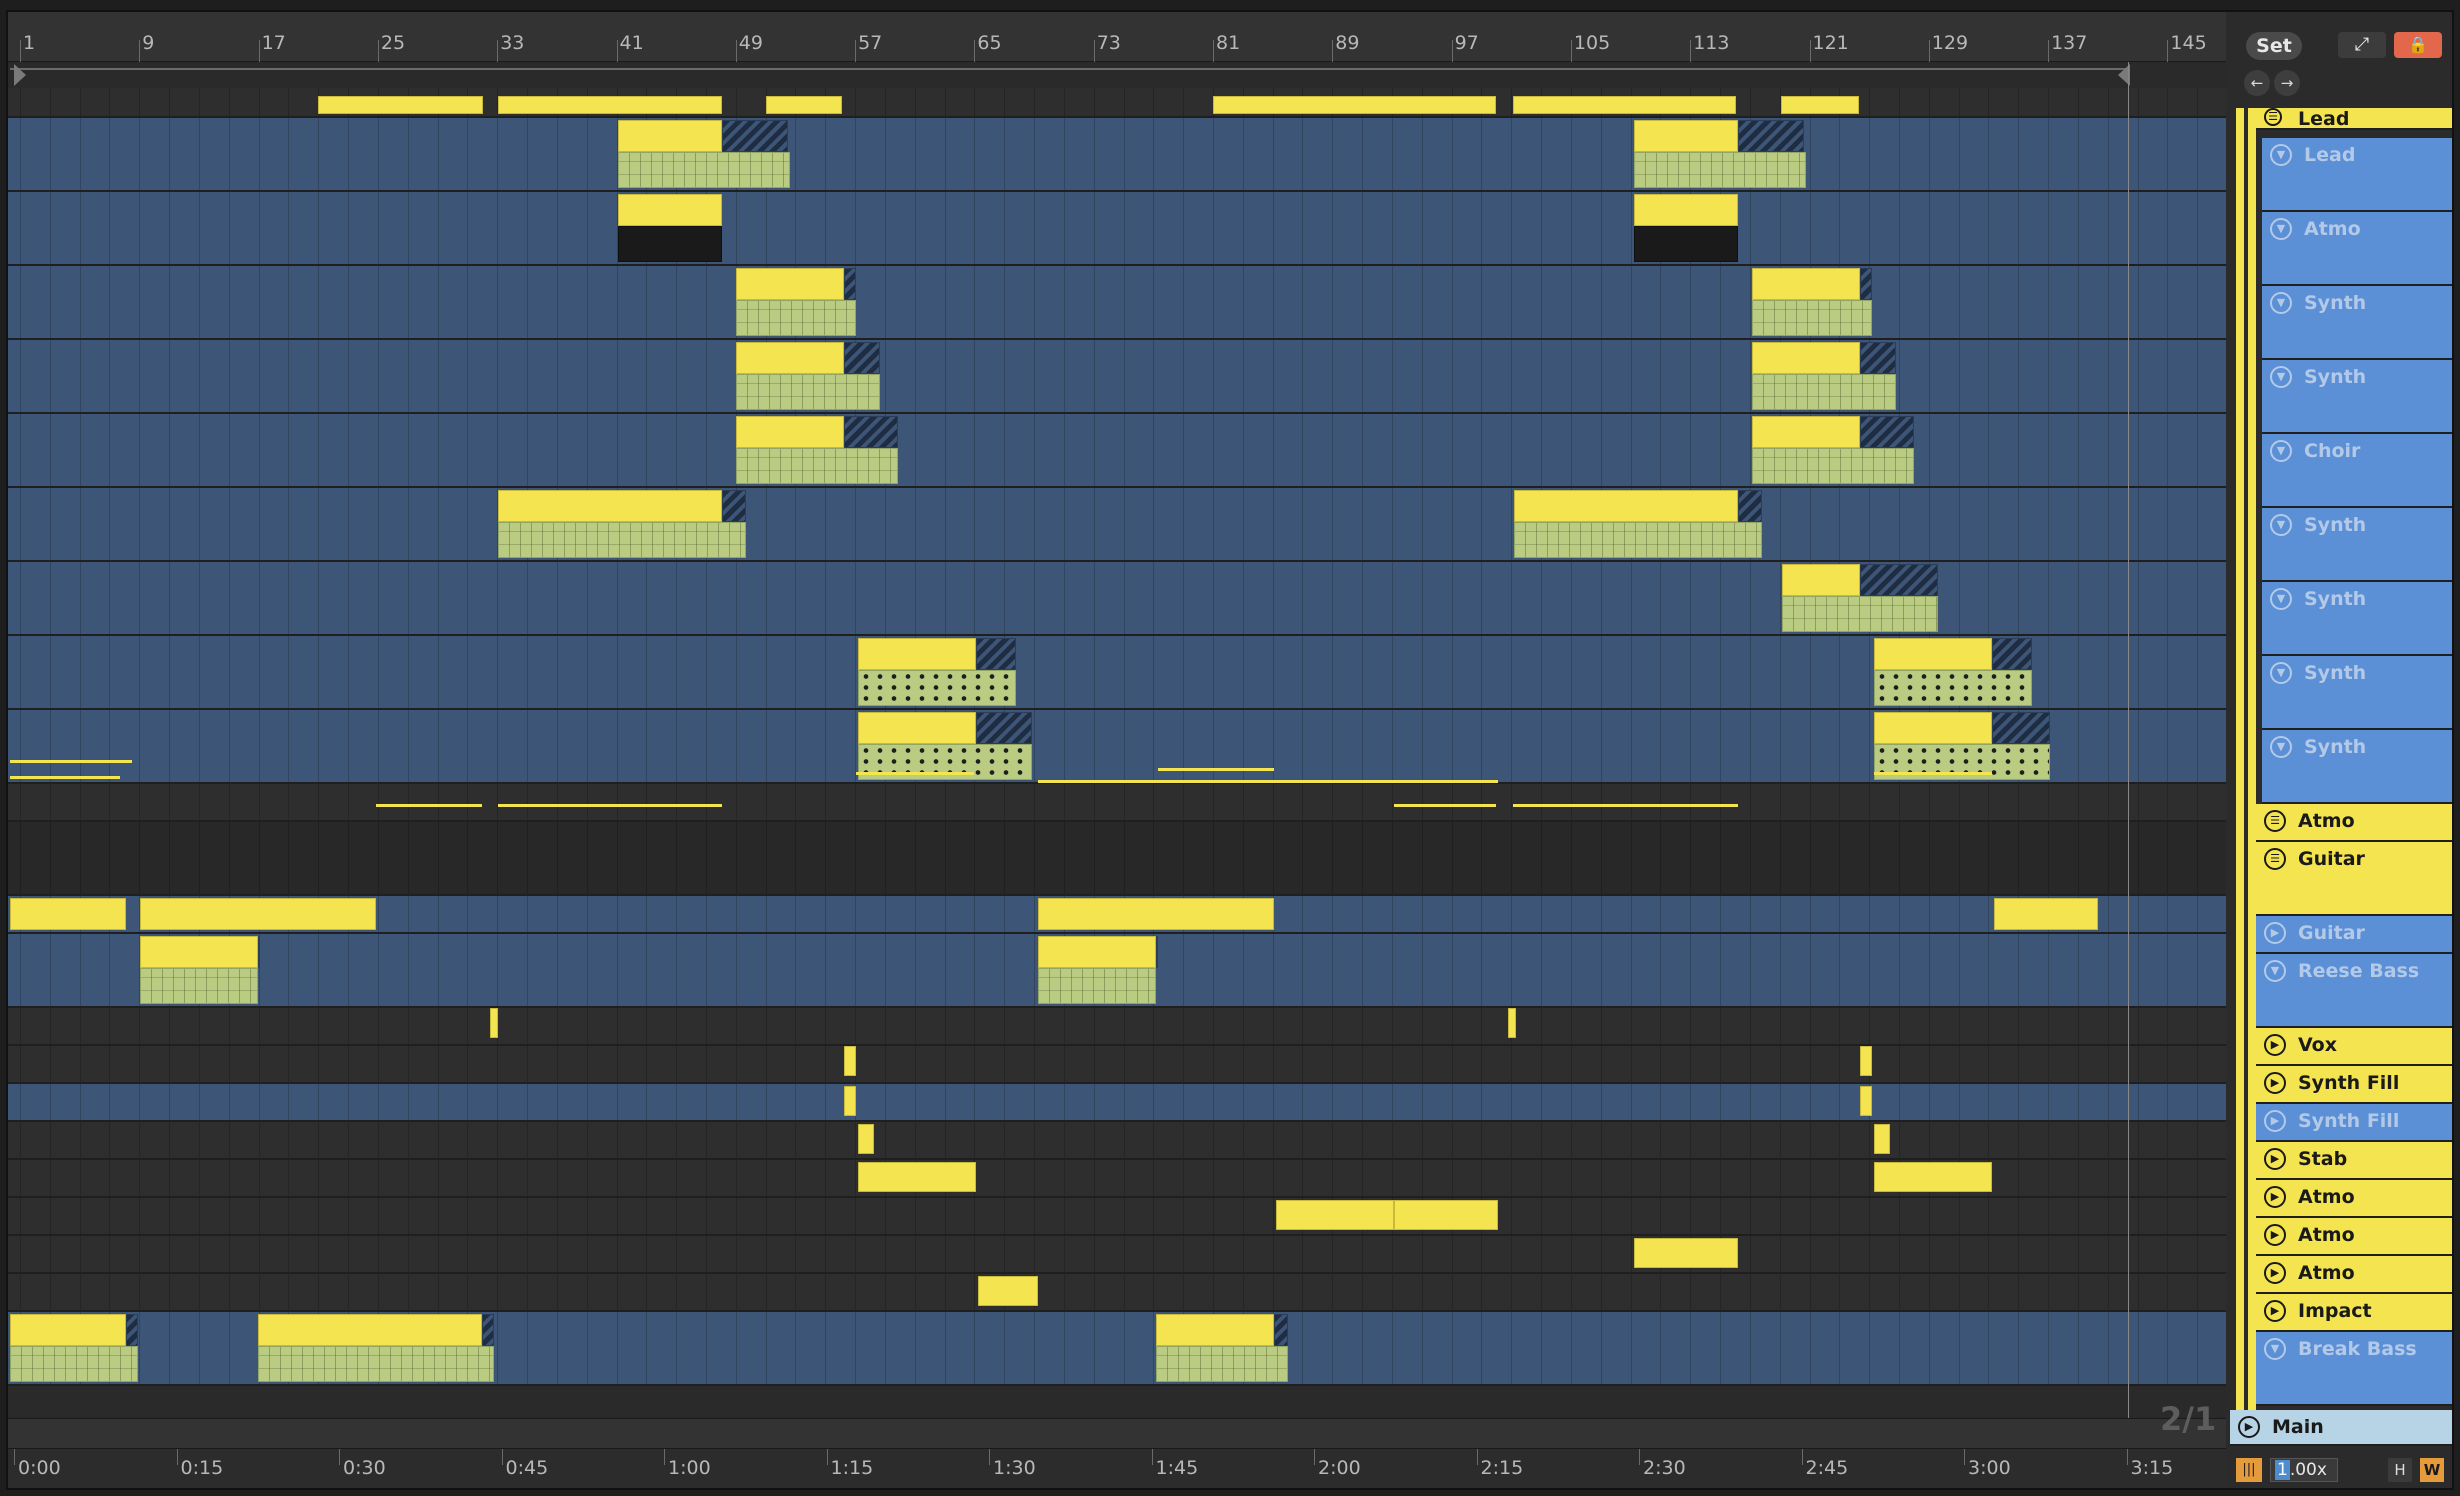 The image size is (2460, 1496). I want to click on tempo-follow-icon: |||, so click(2249, 1470).